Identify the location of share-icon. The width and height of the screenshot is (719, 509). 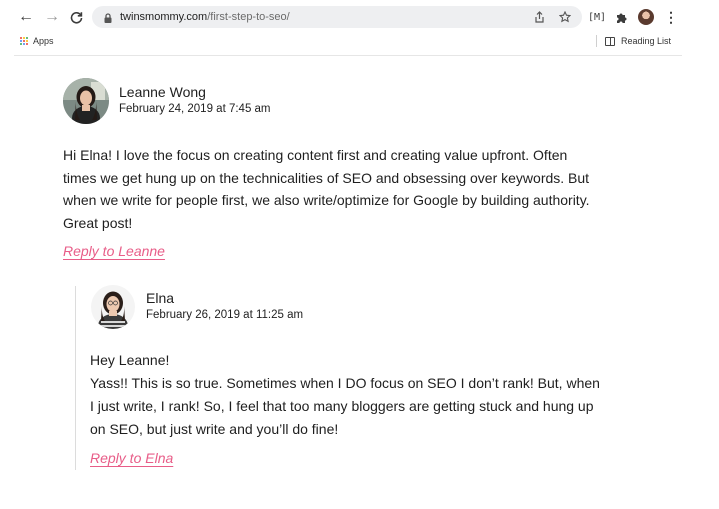
(539, 17).